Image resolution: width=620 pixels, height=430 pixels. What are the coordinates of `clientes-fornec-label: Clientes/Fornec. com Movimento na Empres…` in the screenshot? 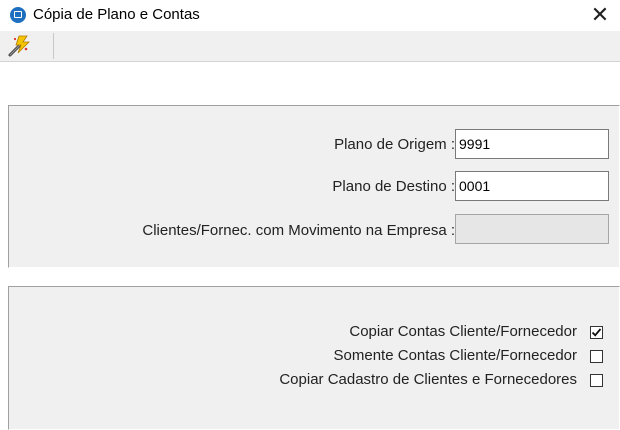 It's located at (298, 230).